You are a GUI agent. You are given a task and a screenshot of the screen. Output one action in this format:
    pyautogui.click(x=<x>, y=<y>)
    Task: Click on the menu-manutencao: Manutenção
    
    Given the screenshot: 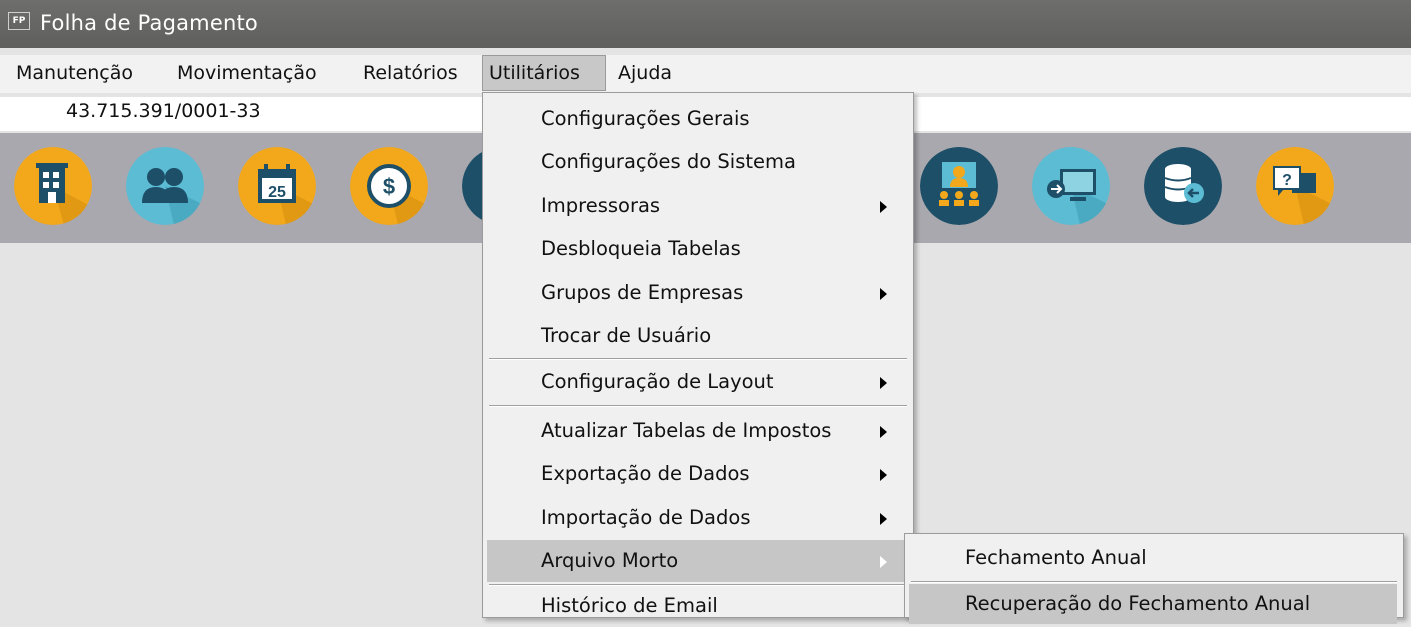 What is the action you would take?
    pyautogui.click(x=74, y=73)
    